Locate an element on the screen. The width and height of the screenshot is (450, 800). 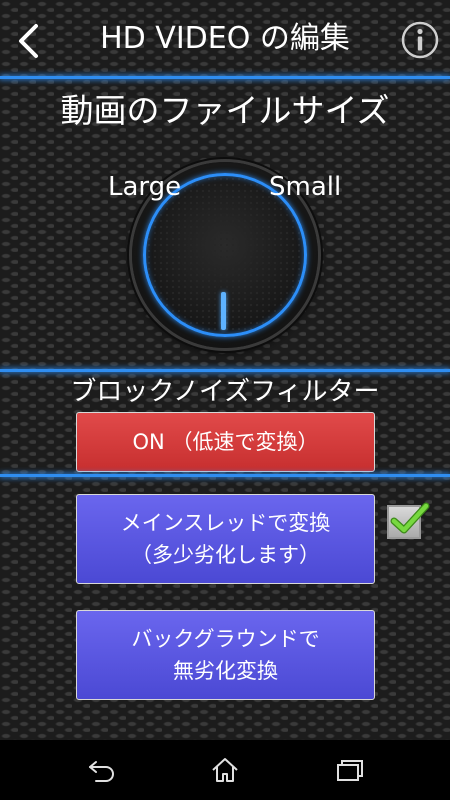
background-label-line2: 無劣化変換 is located at coordinates (225, 671).